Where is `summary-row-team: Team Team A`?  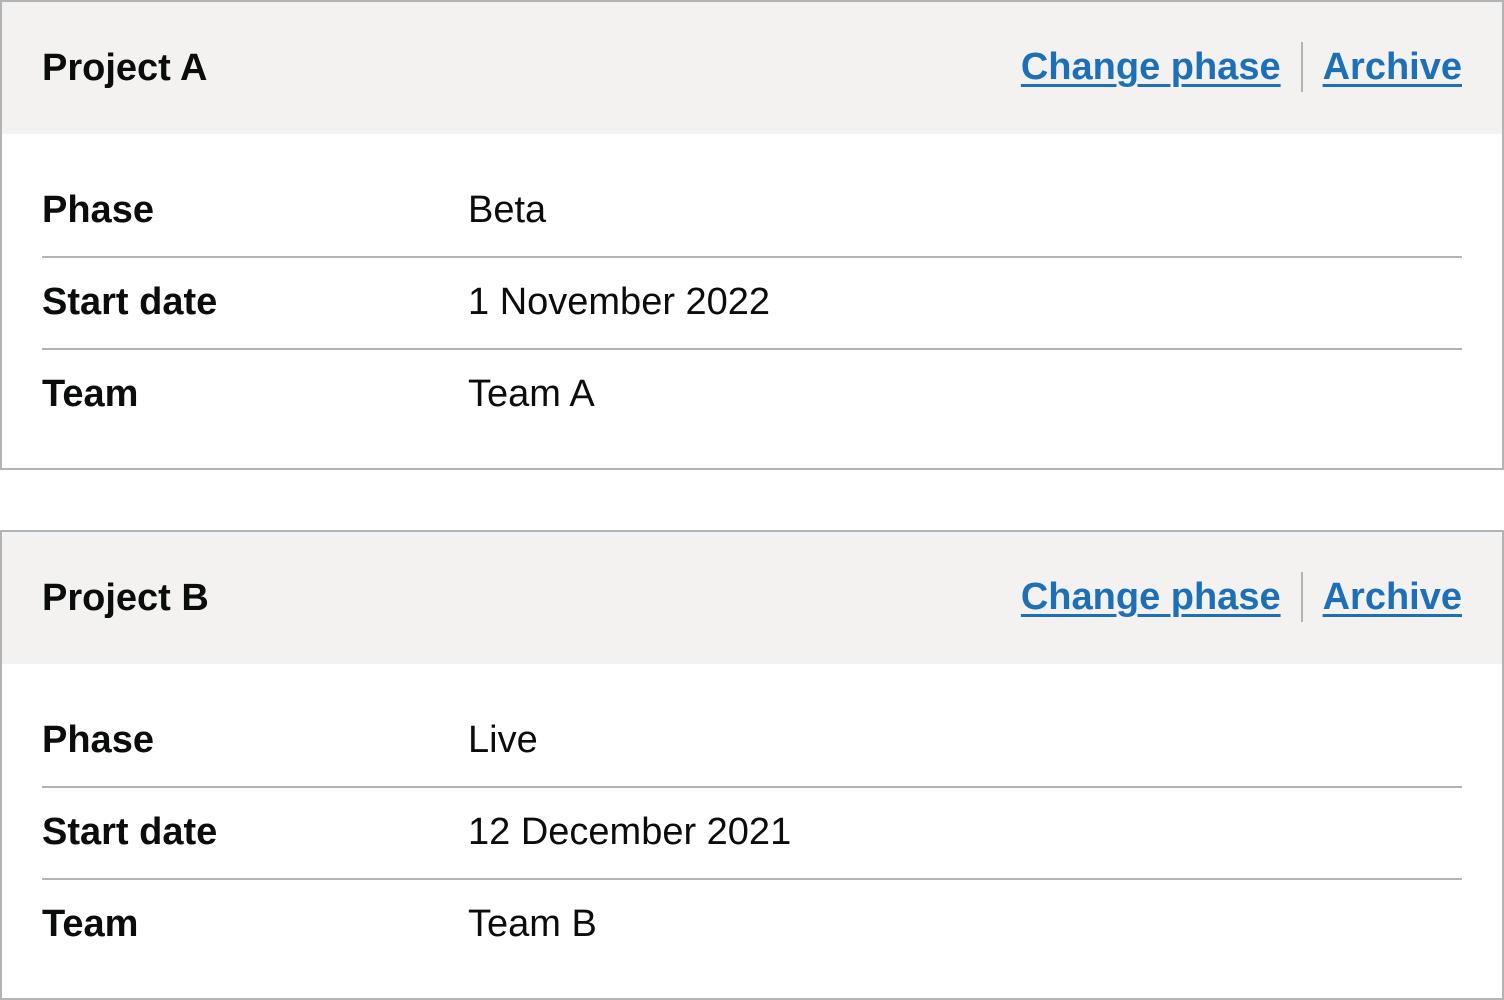 summary-row-team: Team Team A is located at coordinates (752, 395).